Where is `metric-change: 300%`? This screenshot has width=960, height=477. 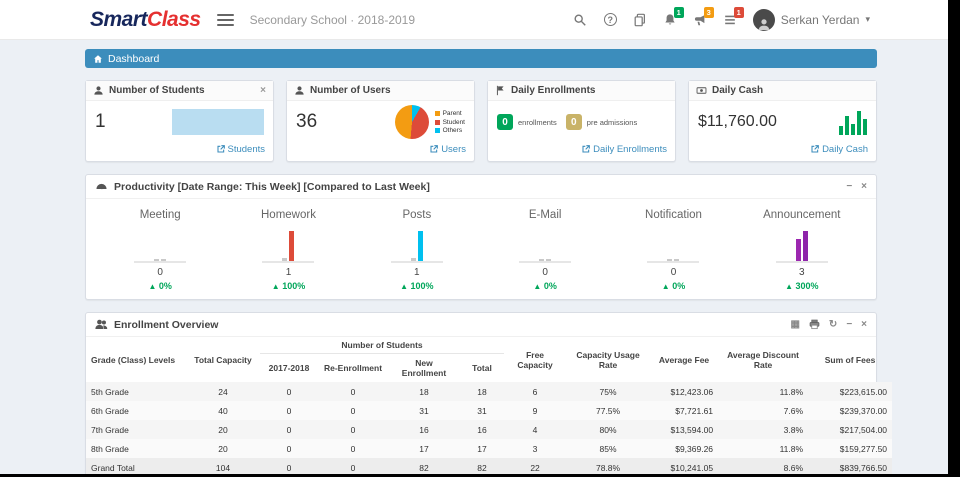
metric-change: 300% is located at coordinates (807, 286).